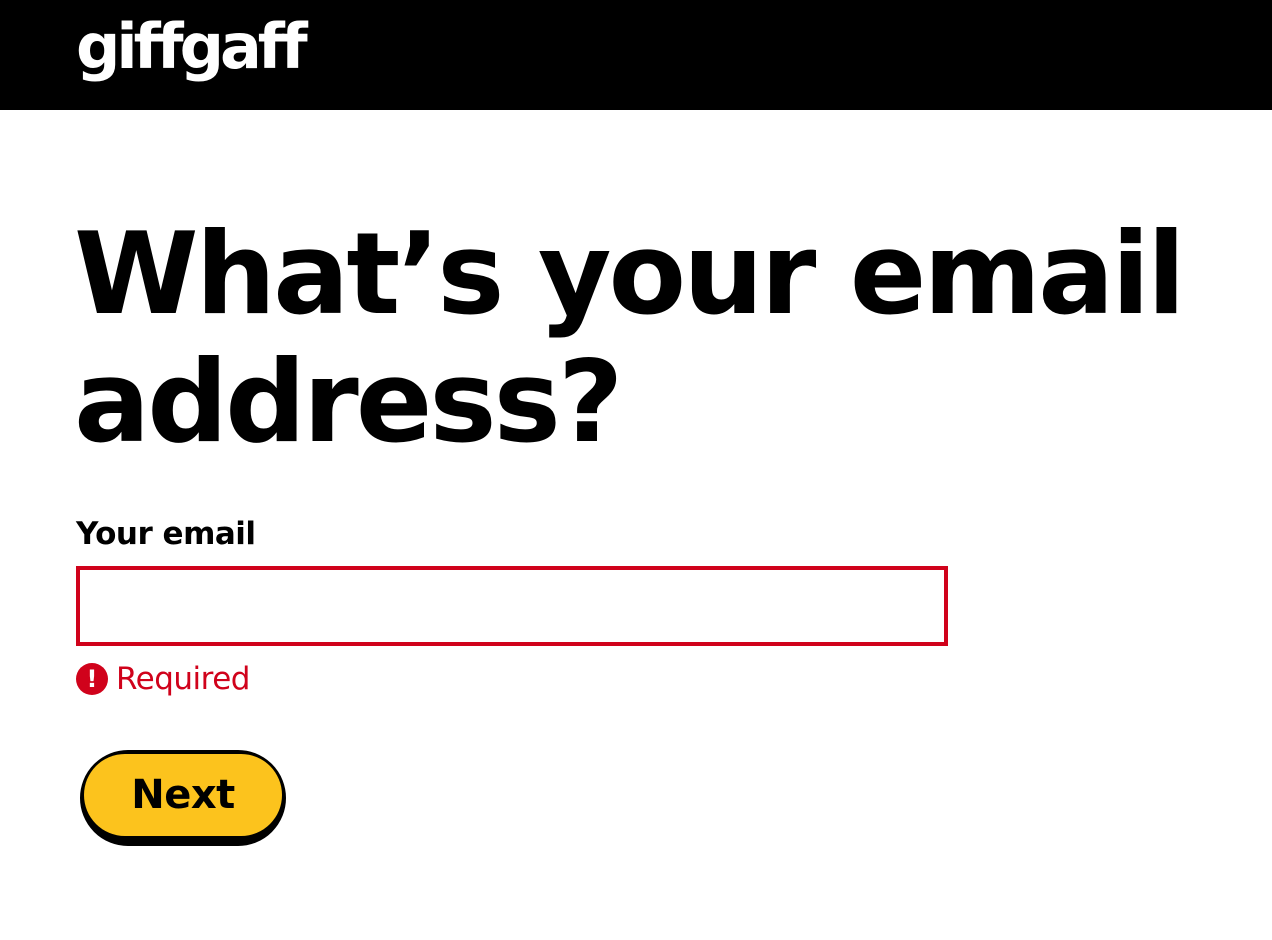 Image resolution: width=1272 pixels, height=940 pixels. What do you see at coordinates (166, 534) in the screenshot?
I see `email-label: Your email` at bounding box center [166, 534].